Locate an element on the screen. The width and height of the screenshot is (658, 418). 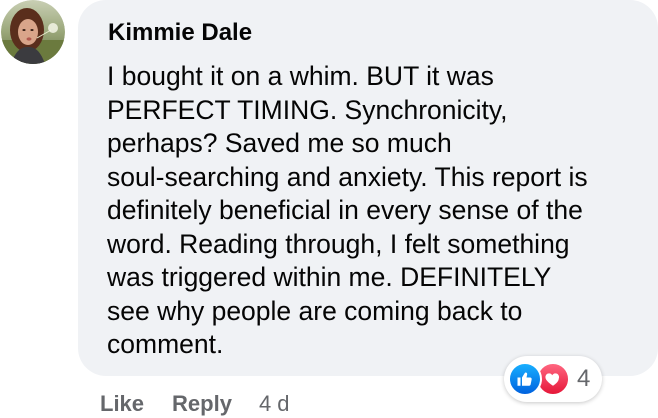
comment-timestamp: 4 d is located at coordinates (274, 404).